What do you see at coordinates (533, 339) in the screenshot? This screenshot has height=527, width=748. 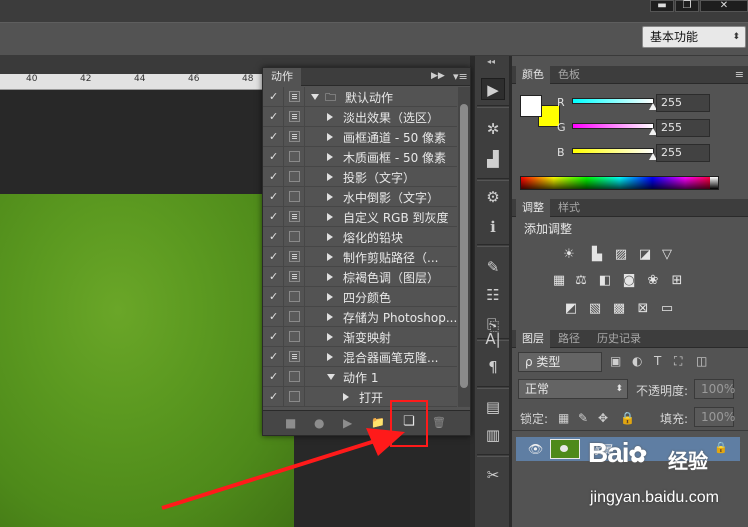 I see `tab-layers: 图层` at bounding box center [533, 339].